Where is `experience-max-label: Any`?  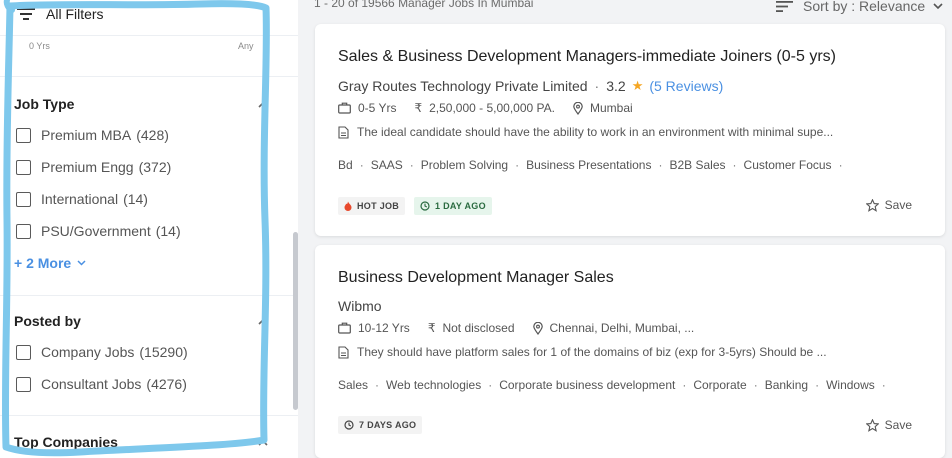 experience-max-label: Any is located at coordinates (246, 46).